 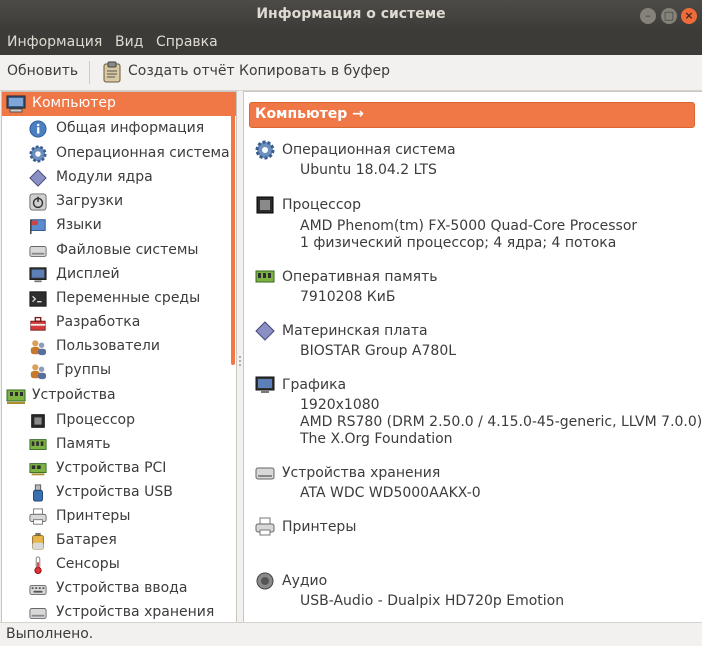 I want to click on section-value-storage: ATA WDC WD5000AAKX-0, so click(x=390, y=493).